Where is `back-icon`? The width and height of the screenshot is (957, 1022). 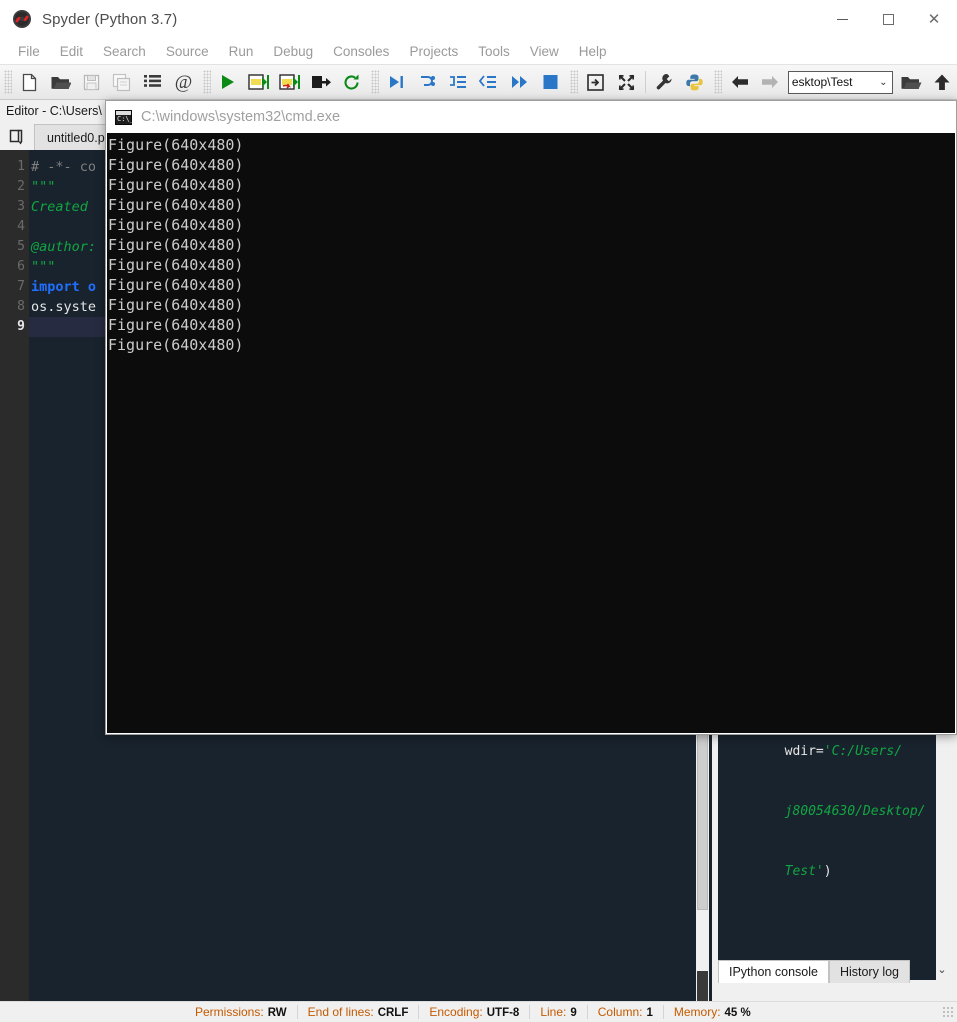
back-icon is located at coordinates (739, 82).